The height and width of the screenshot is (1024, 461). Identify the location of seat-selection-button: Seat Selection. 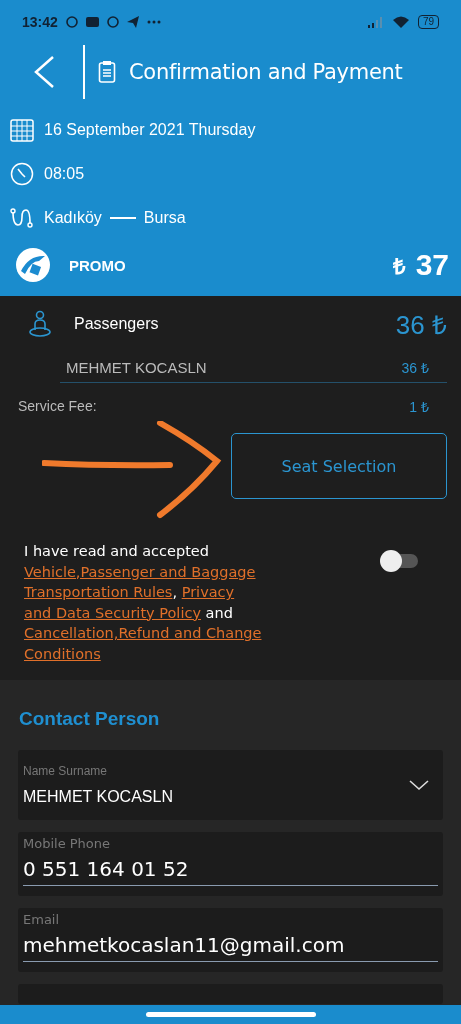
(339, 466).